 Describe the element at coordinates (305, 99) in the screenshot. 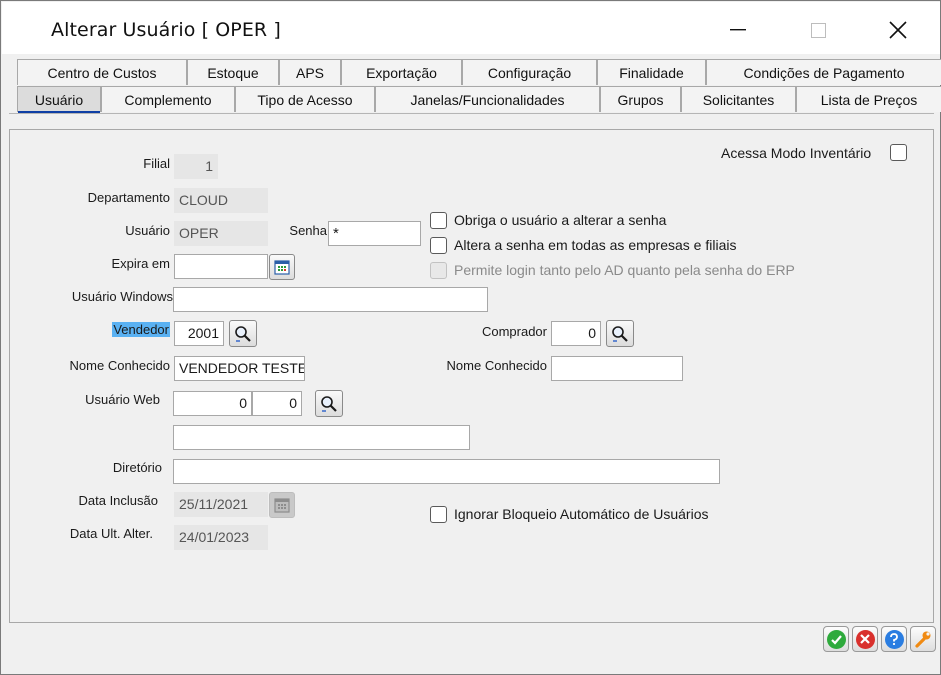

I see `tab-tipo-de-acesso: Tipo de Acesso` at that location.